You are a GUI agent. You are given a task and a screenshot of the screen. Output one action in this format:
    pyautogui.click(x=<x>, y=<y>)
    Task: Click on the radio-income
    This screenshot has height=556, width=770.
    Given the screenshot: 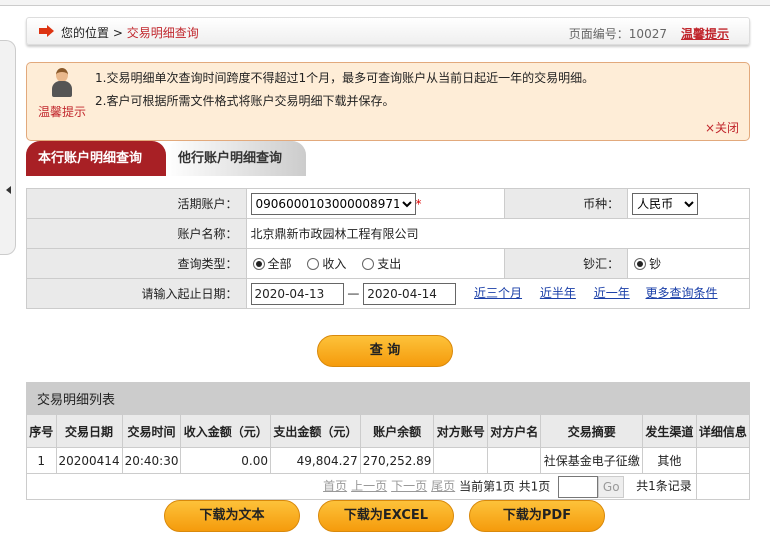 What is the action you would take?
    pyautogui.click(x=313, y=264)
    